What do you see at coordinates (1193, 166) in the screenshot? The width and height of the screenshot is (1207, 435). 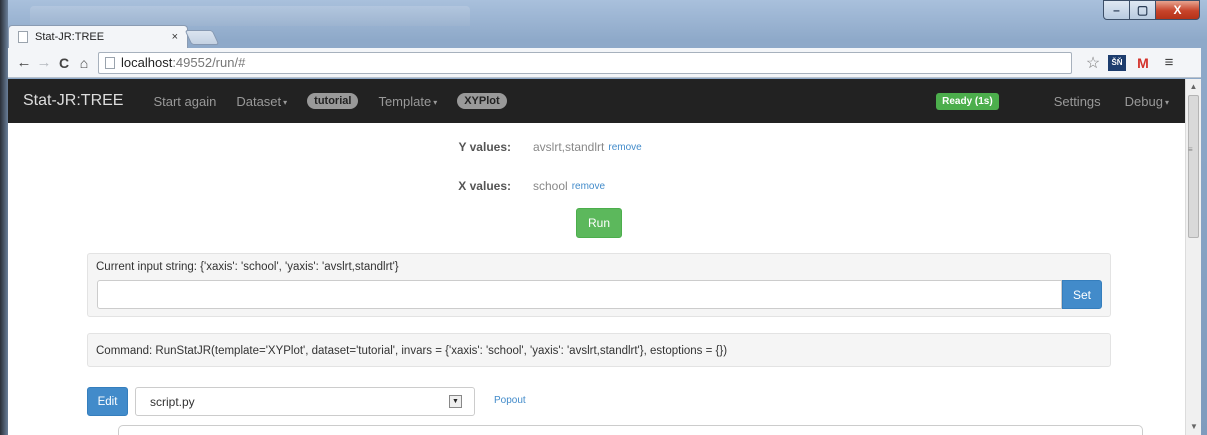 I see `scroll-thumb` at bounding box center [1193, 166].